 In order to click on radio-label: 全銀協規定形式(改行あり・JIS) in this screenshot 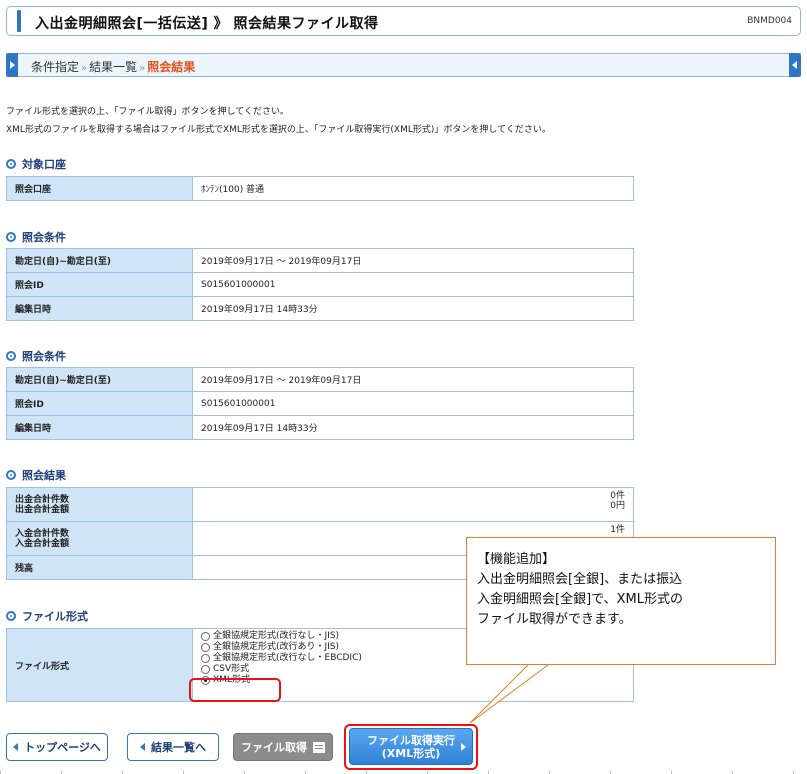, I will do `click(276, 647)`.